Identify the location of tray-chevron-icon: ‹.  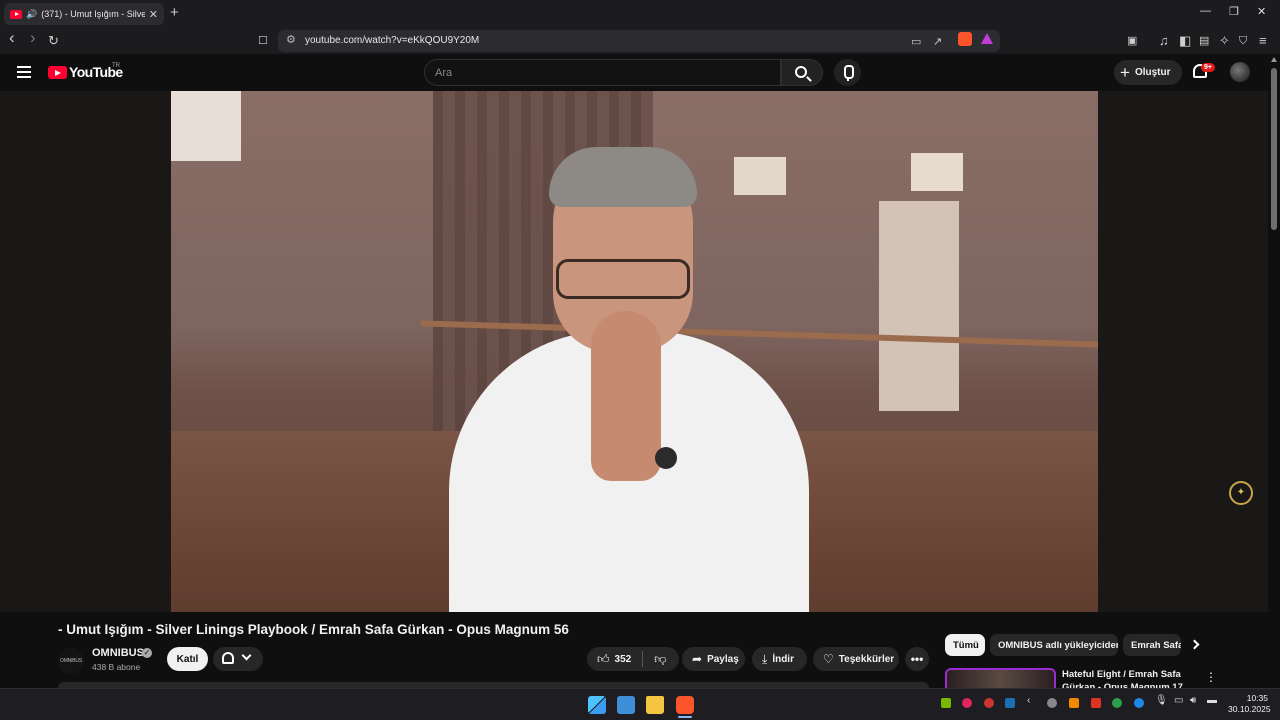
(1028, 700).